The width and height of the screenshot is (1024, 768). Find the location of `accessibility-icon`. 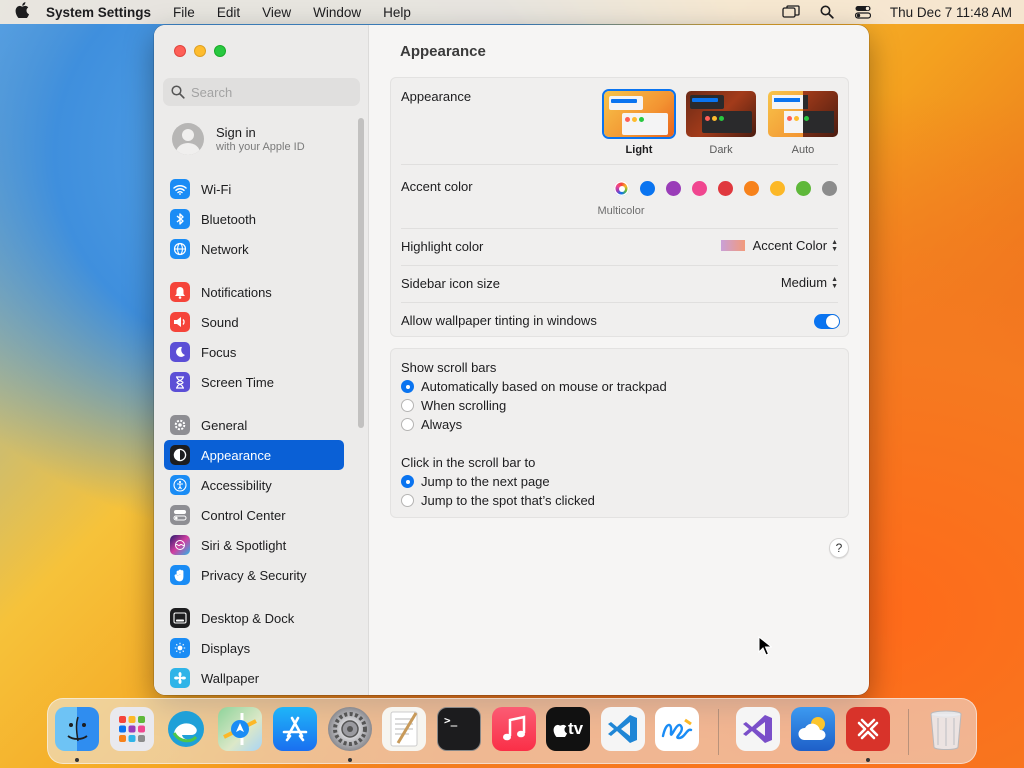

accessibility-icon is located at coordinates (180, 485).